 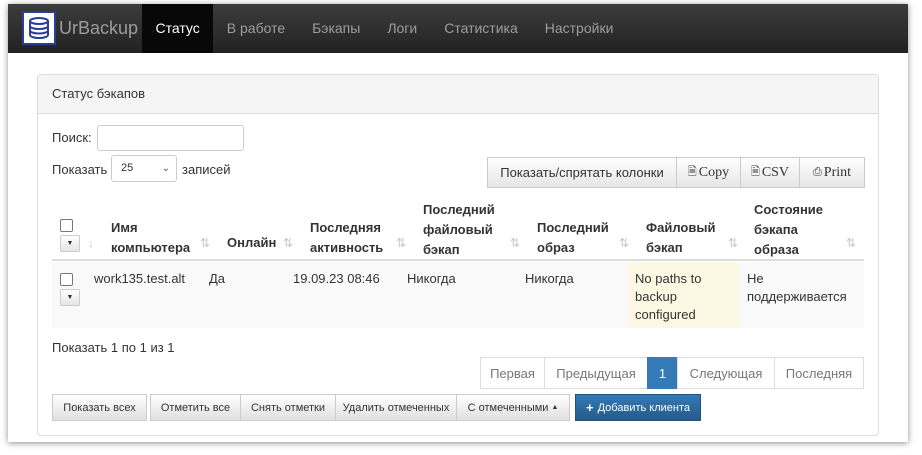 What do you see at coordinates (336, 278) in the screenshot?
I see `cell-last-seen: 19.09.23 08:46` at bounding box center [336, 278].